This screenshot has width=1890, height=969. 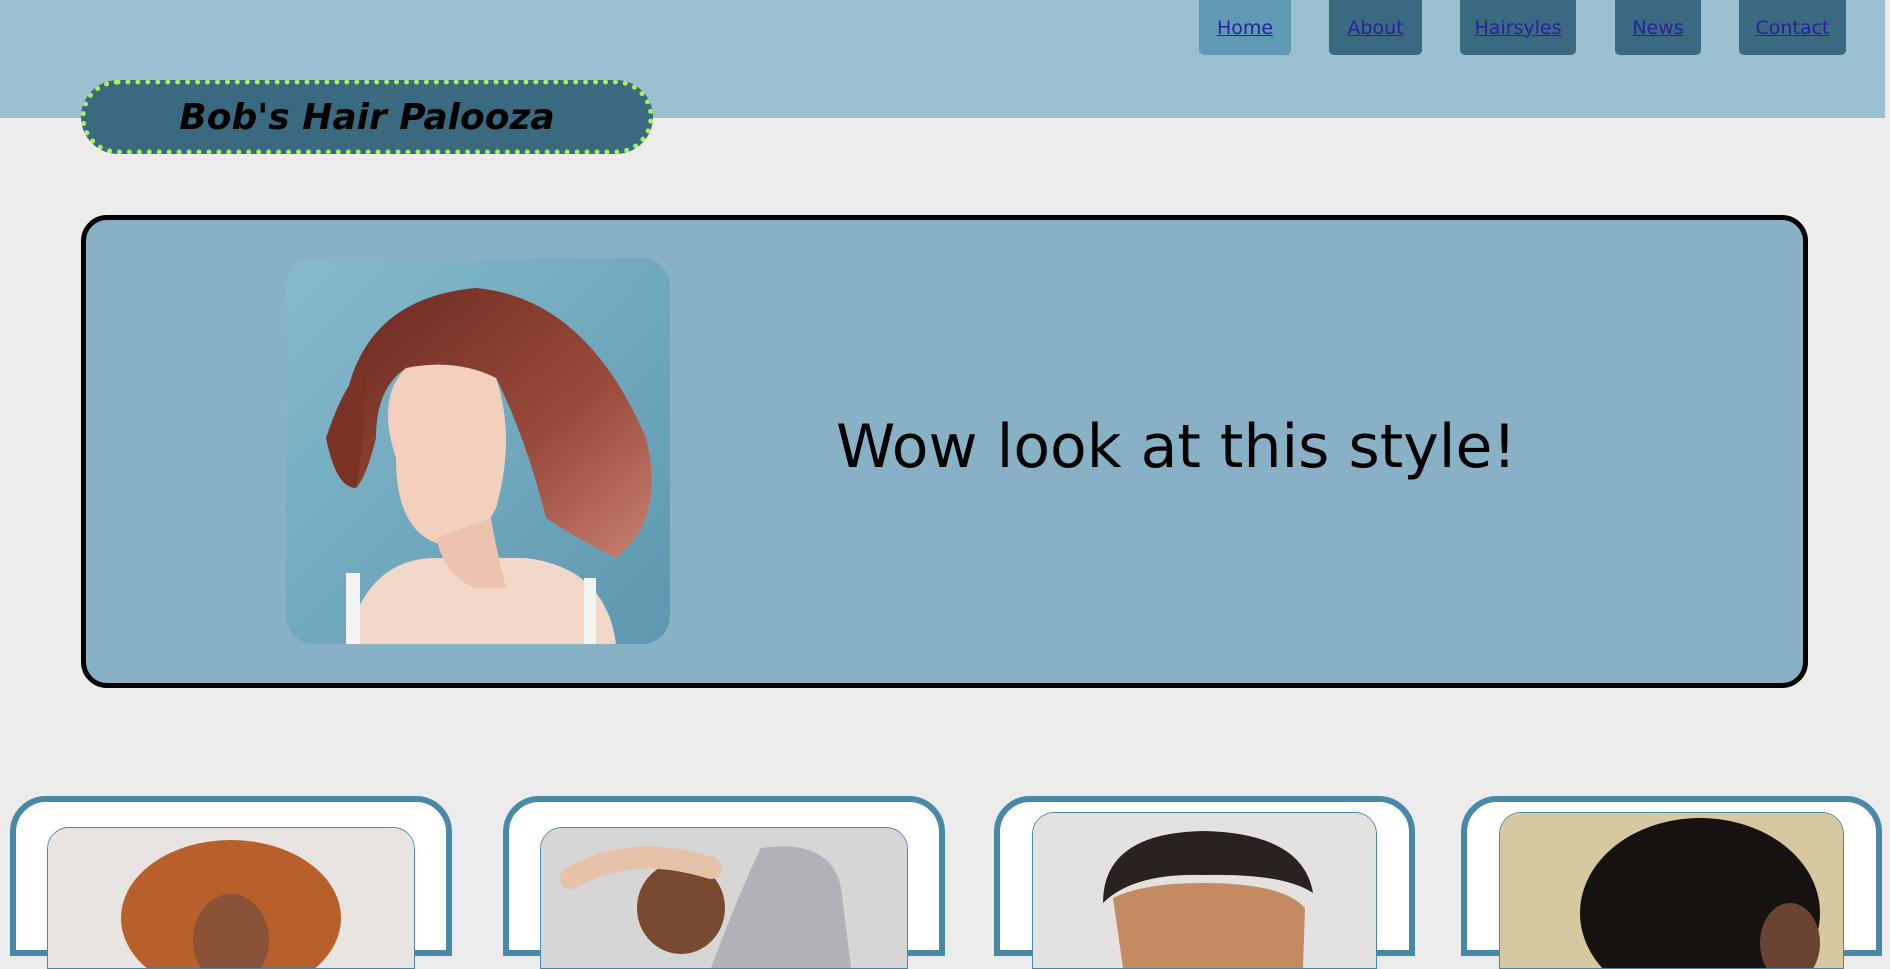 I want to click on nav-news-link: News, so click(x=1658, y=27).